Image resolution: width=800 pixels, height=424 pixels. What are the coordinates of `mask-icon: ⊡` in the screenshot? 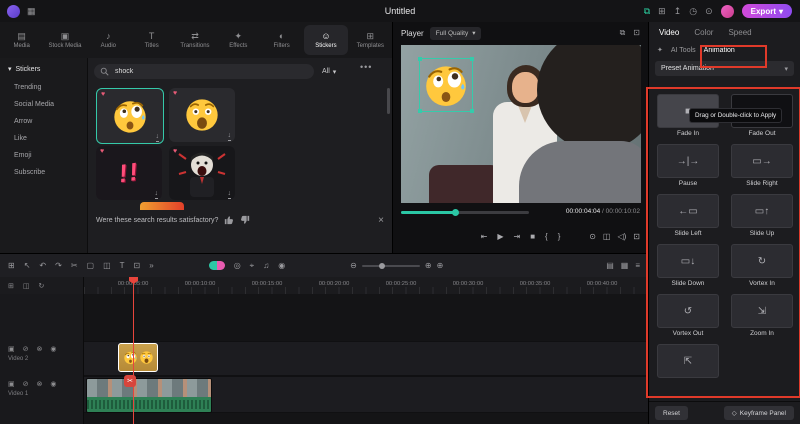 It's located at (137, 265).